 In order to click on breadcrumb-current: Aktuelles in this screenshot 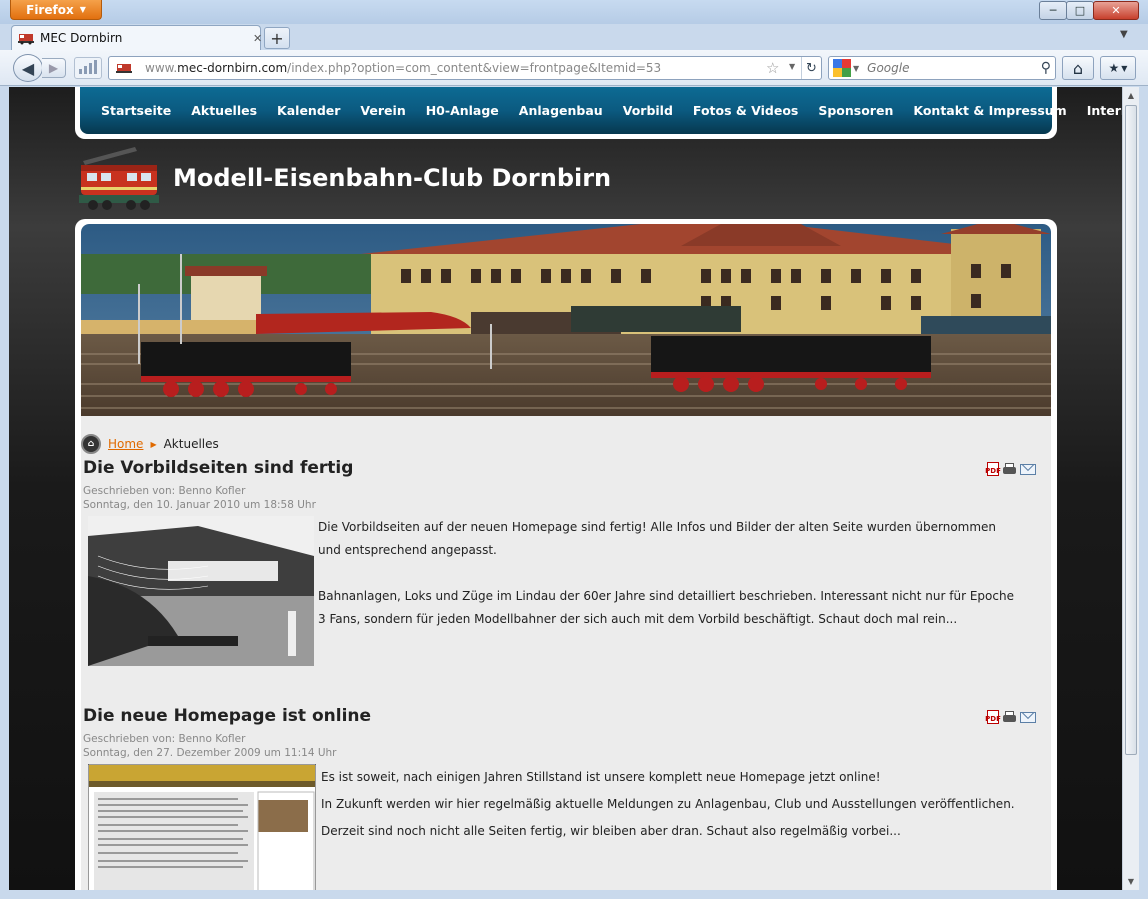, I will do `click(191, 444)`.